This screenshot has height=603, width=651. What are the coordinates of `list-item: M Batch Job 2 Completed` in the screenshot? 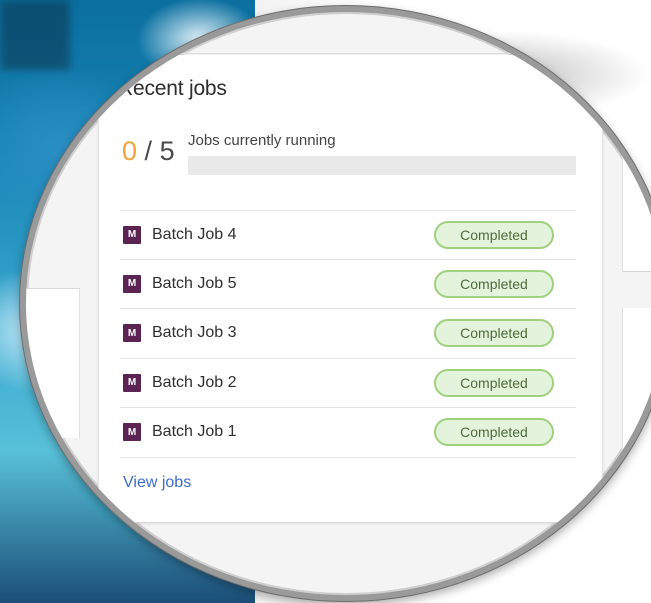 It's located at (348, 383).